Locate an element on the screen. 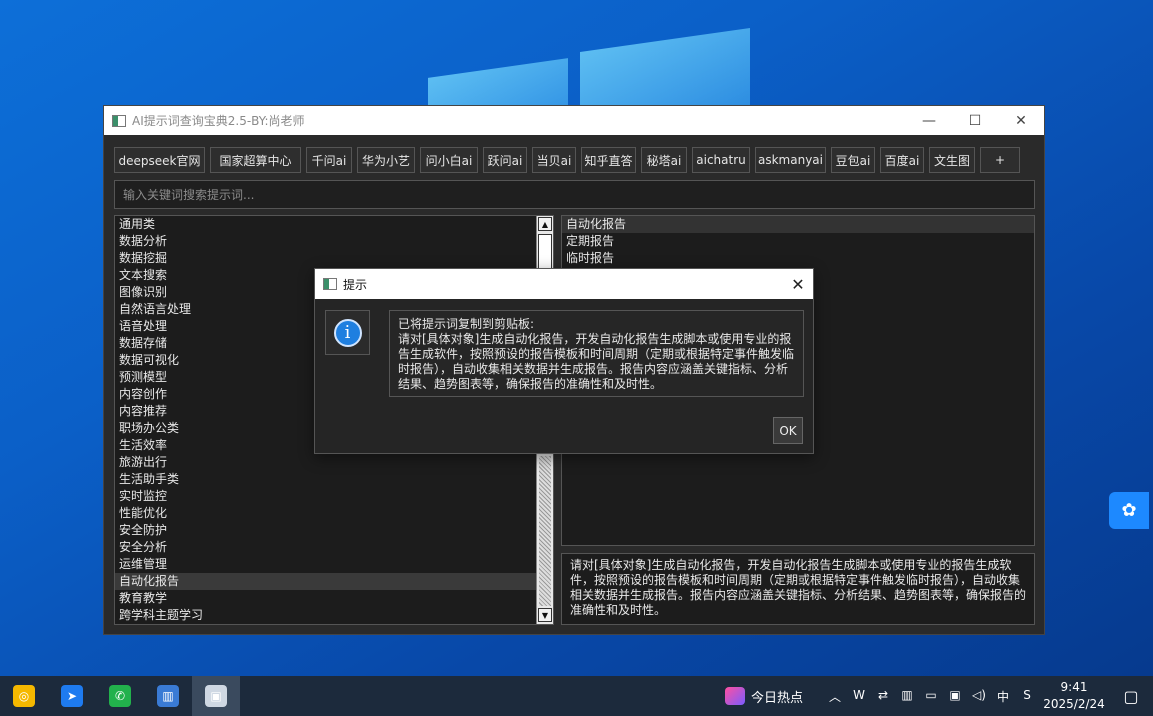 Image resolution: width=1153 pixels, height=716 pixels. tray-icon-1: W is located at coordinates (859, 696).